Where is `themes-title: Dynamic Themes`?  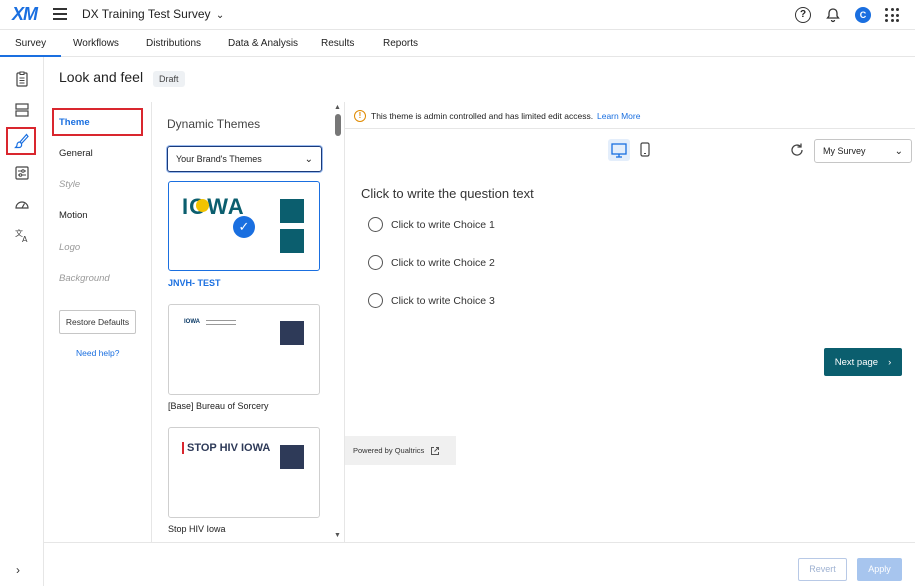
themes-title: Dynamic Themes is located at coordinates (214, 124).